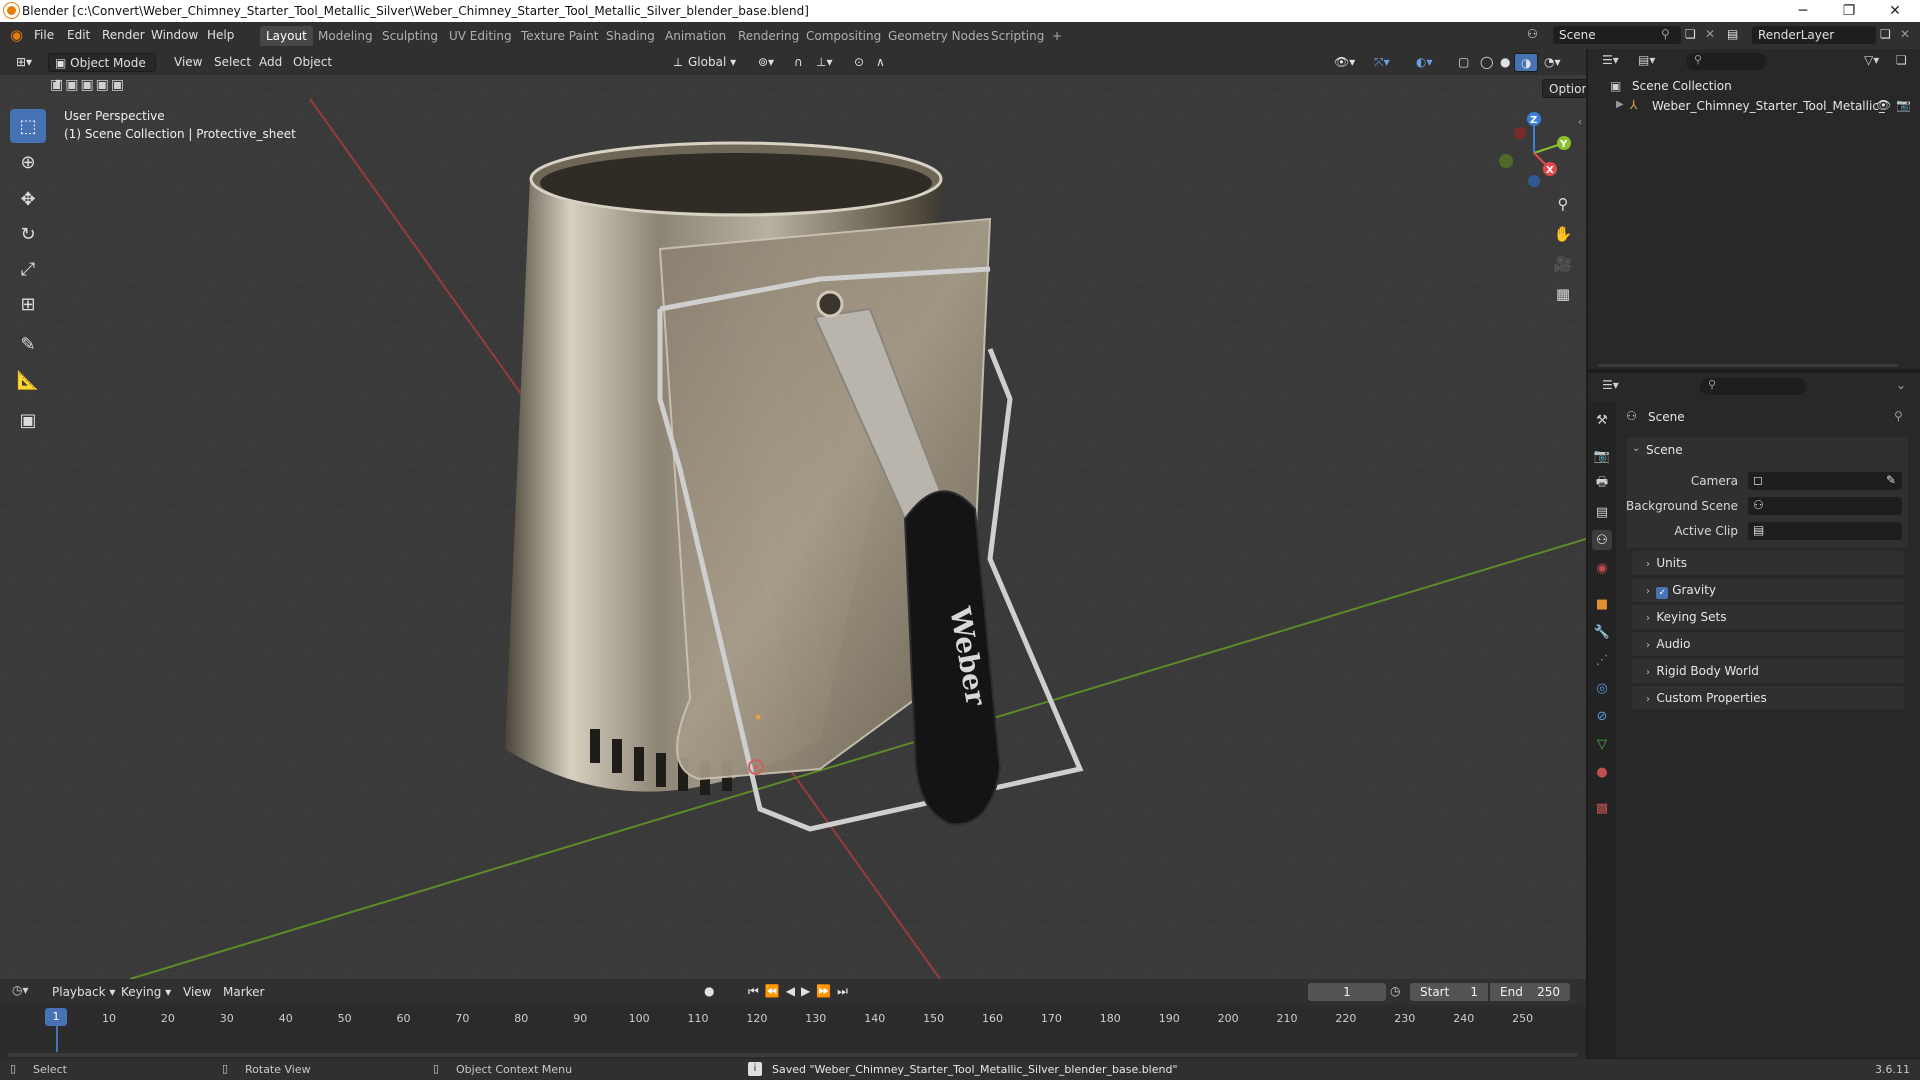  Describe the element at coordinates (695, 36) in the screenshot. I see `tab-animation: Animation` at that location.